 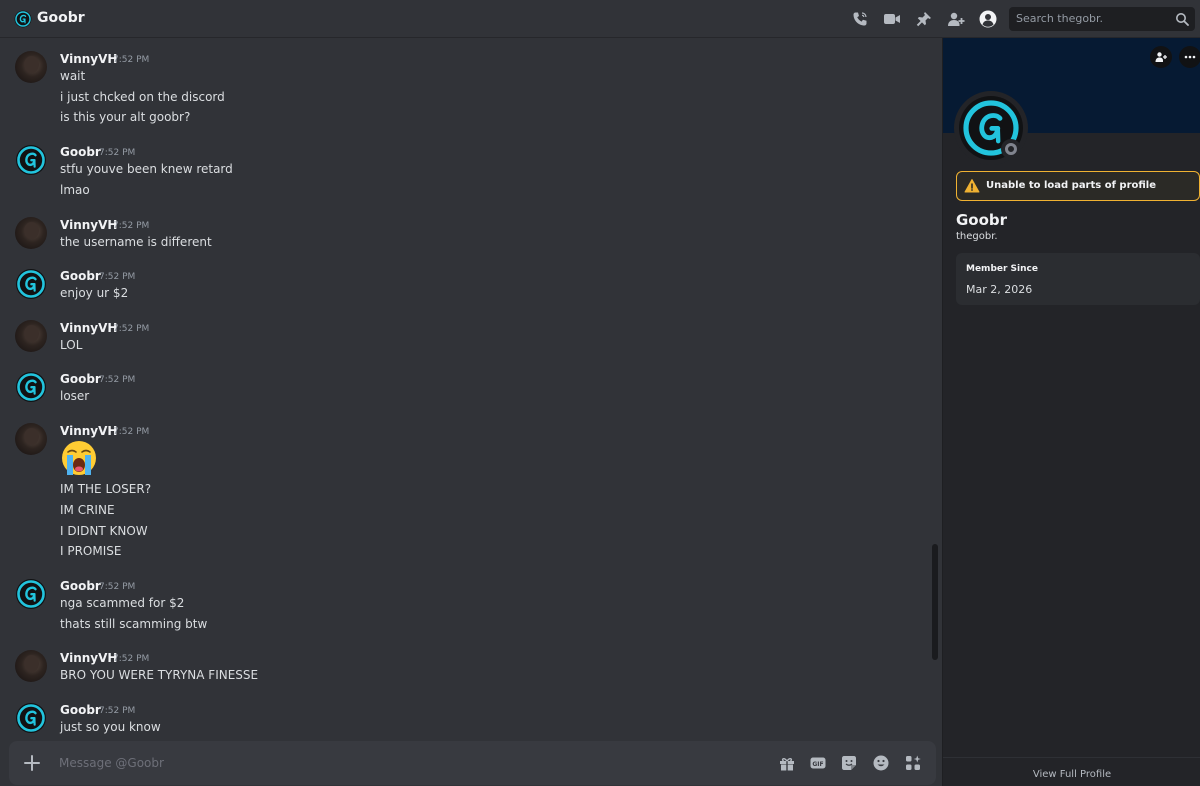 What do you see at coordinates (982, 220) in the screenshot?
I see `profile-display-name: Goobr` at bounding box center [982, 220].